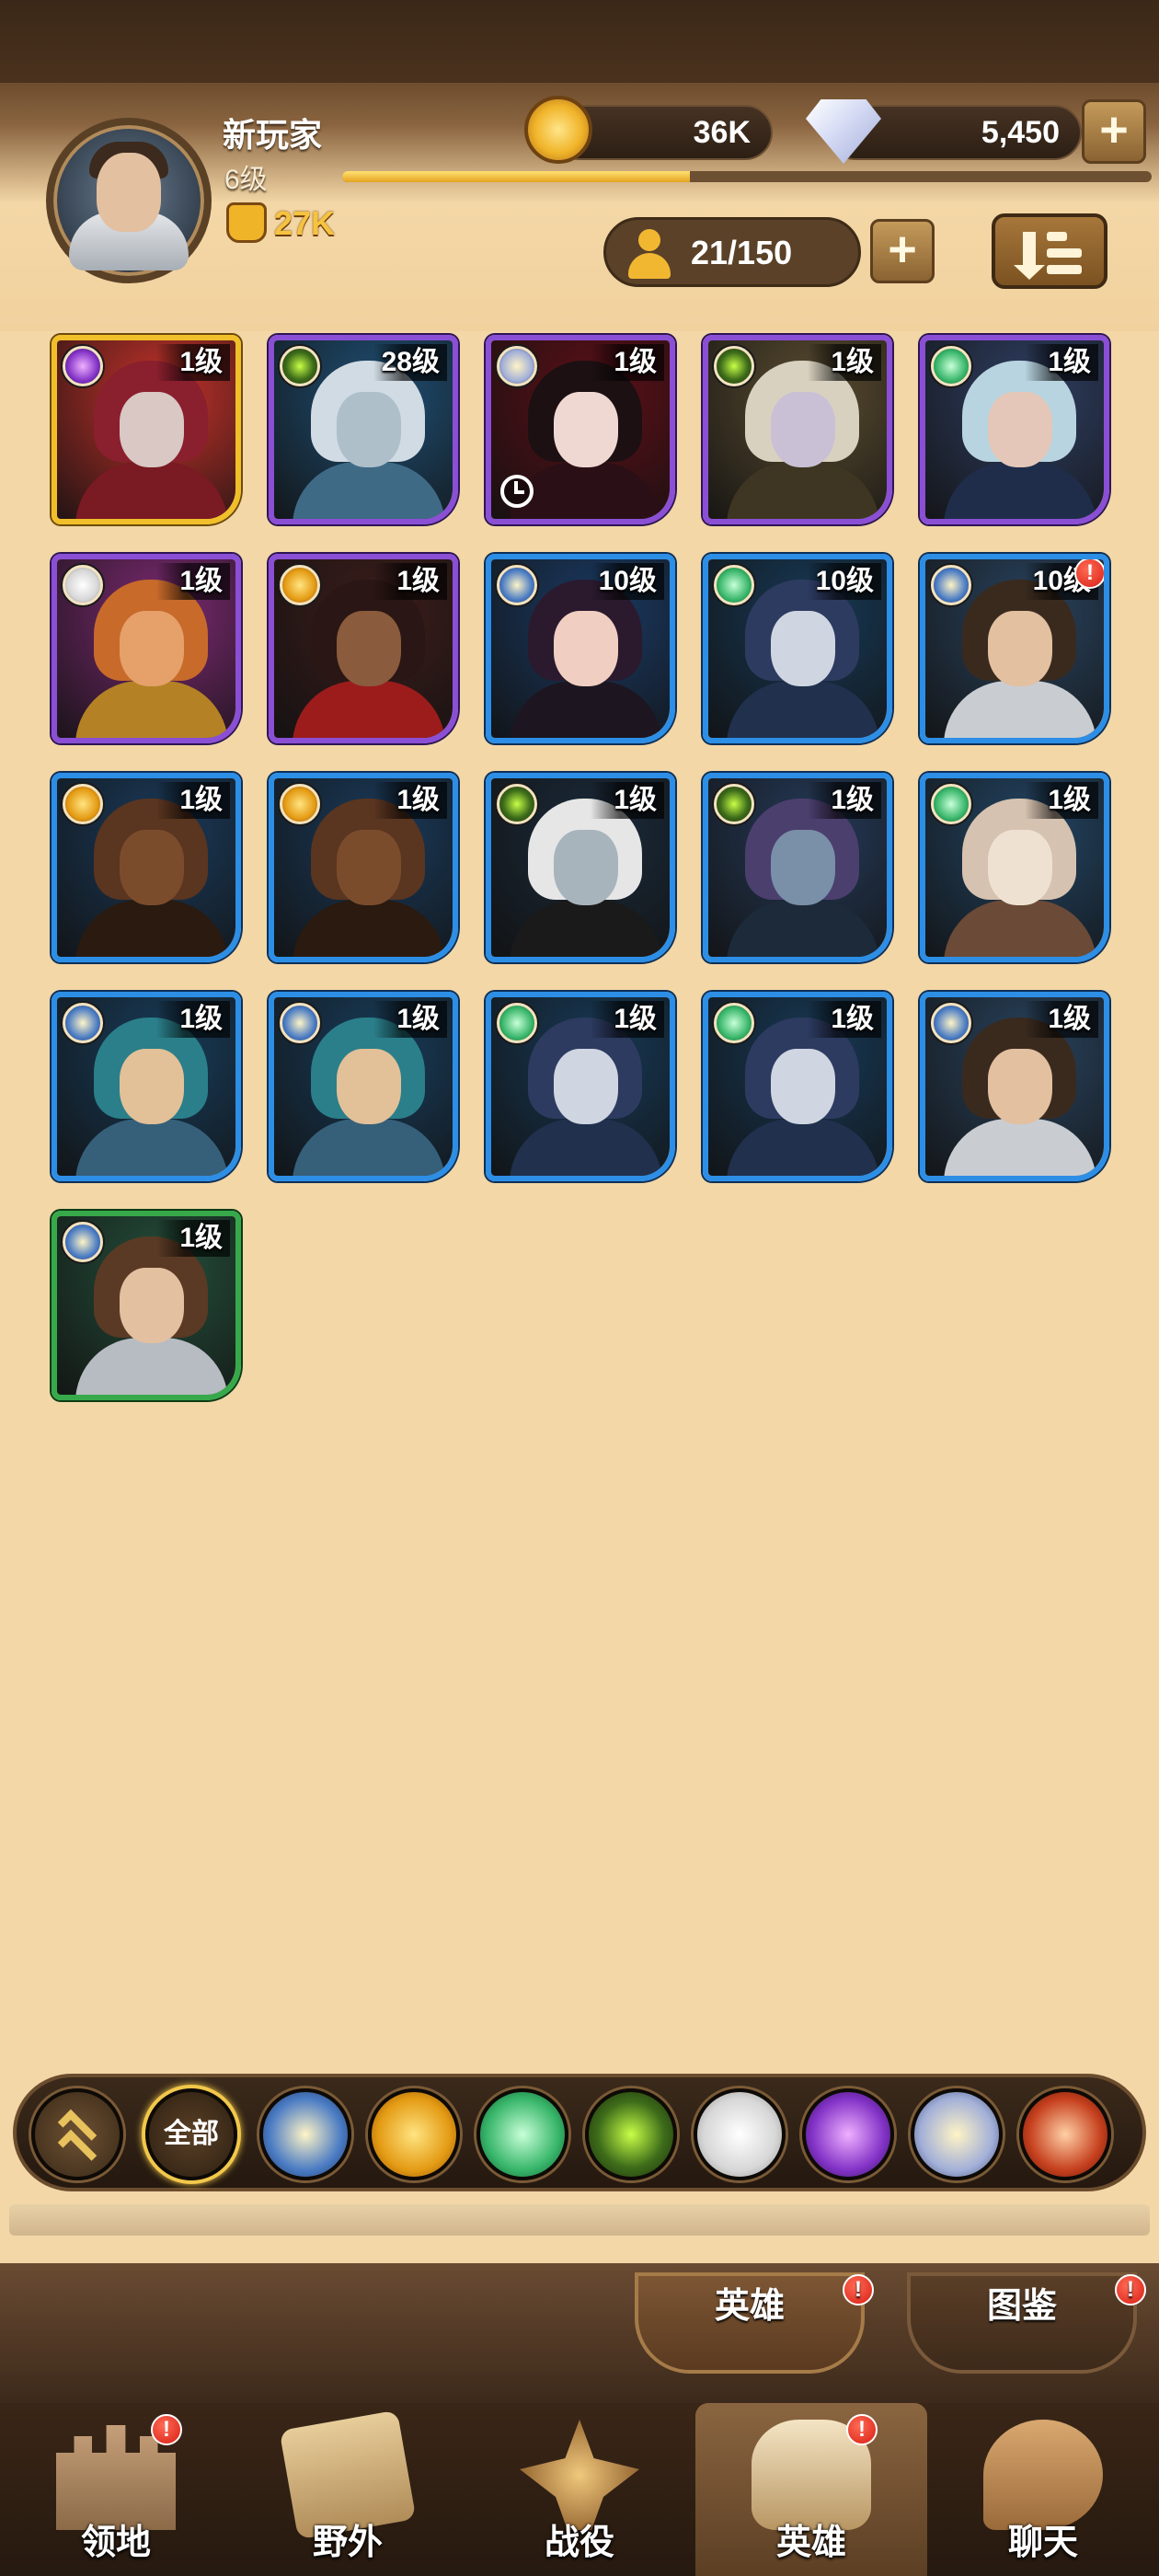  I want to click on tab-handbook-label: 图鉴, so click(1021, 2306).